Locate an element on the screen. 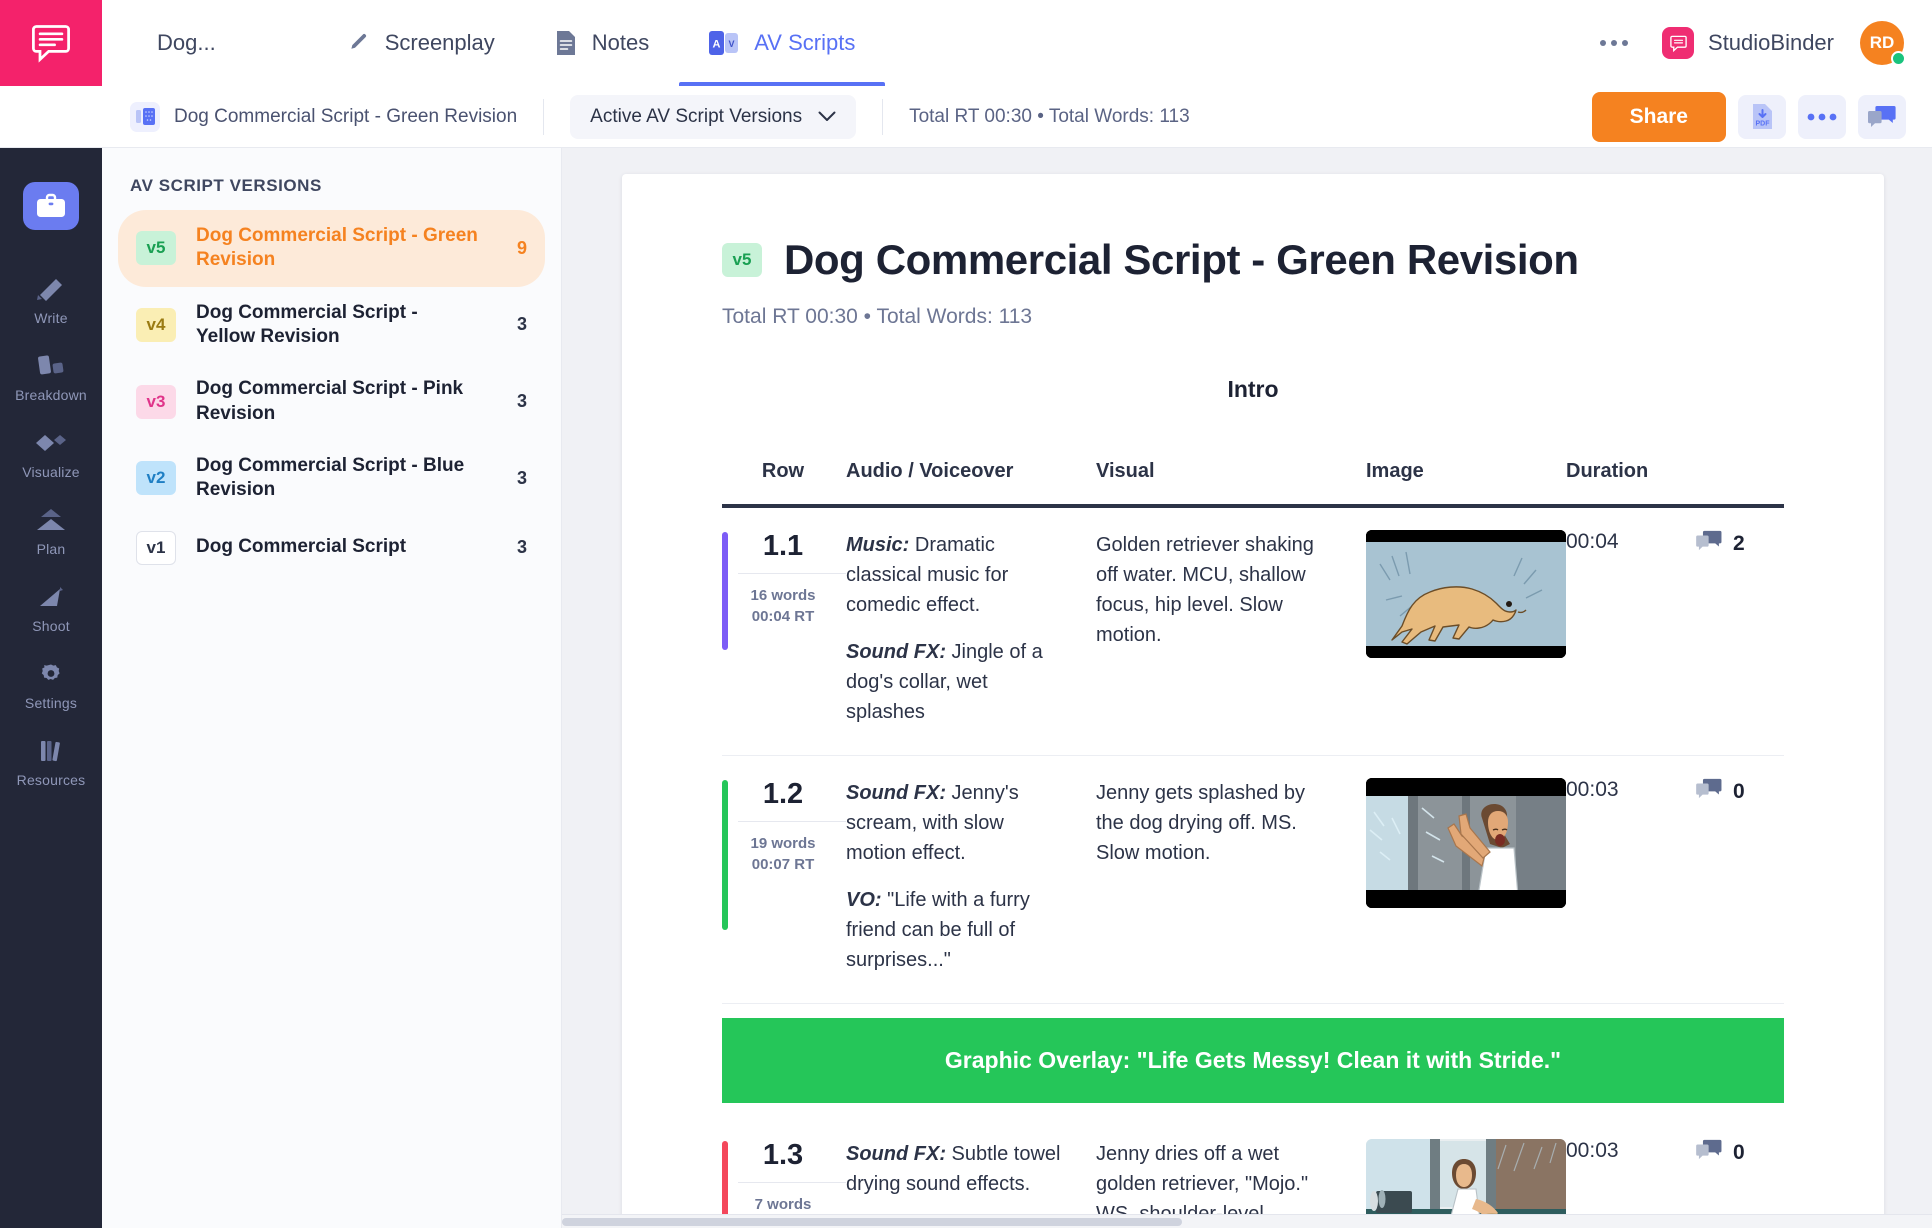  av-script-doc-icon is located at coordinates (145, 116).